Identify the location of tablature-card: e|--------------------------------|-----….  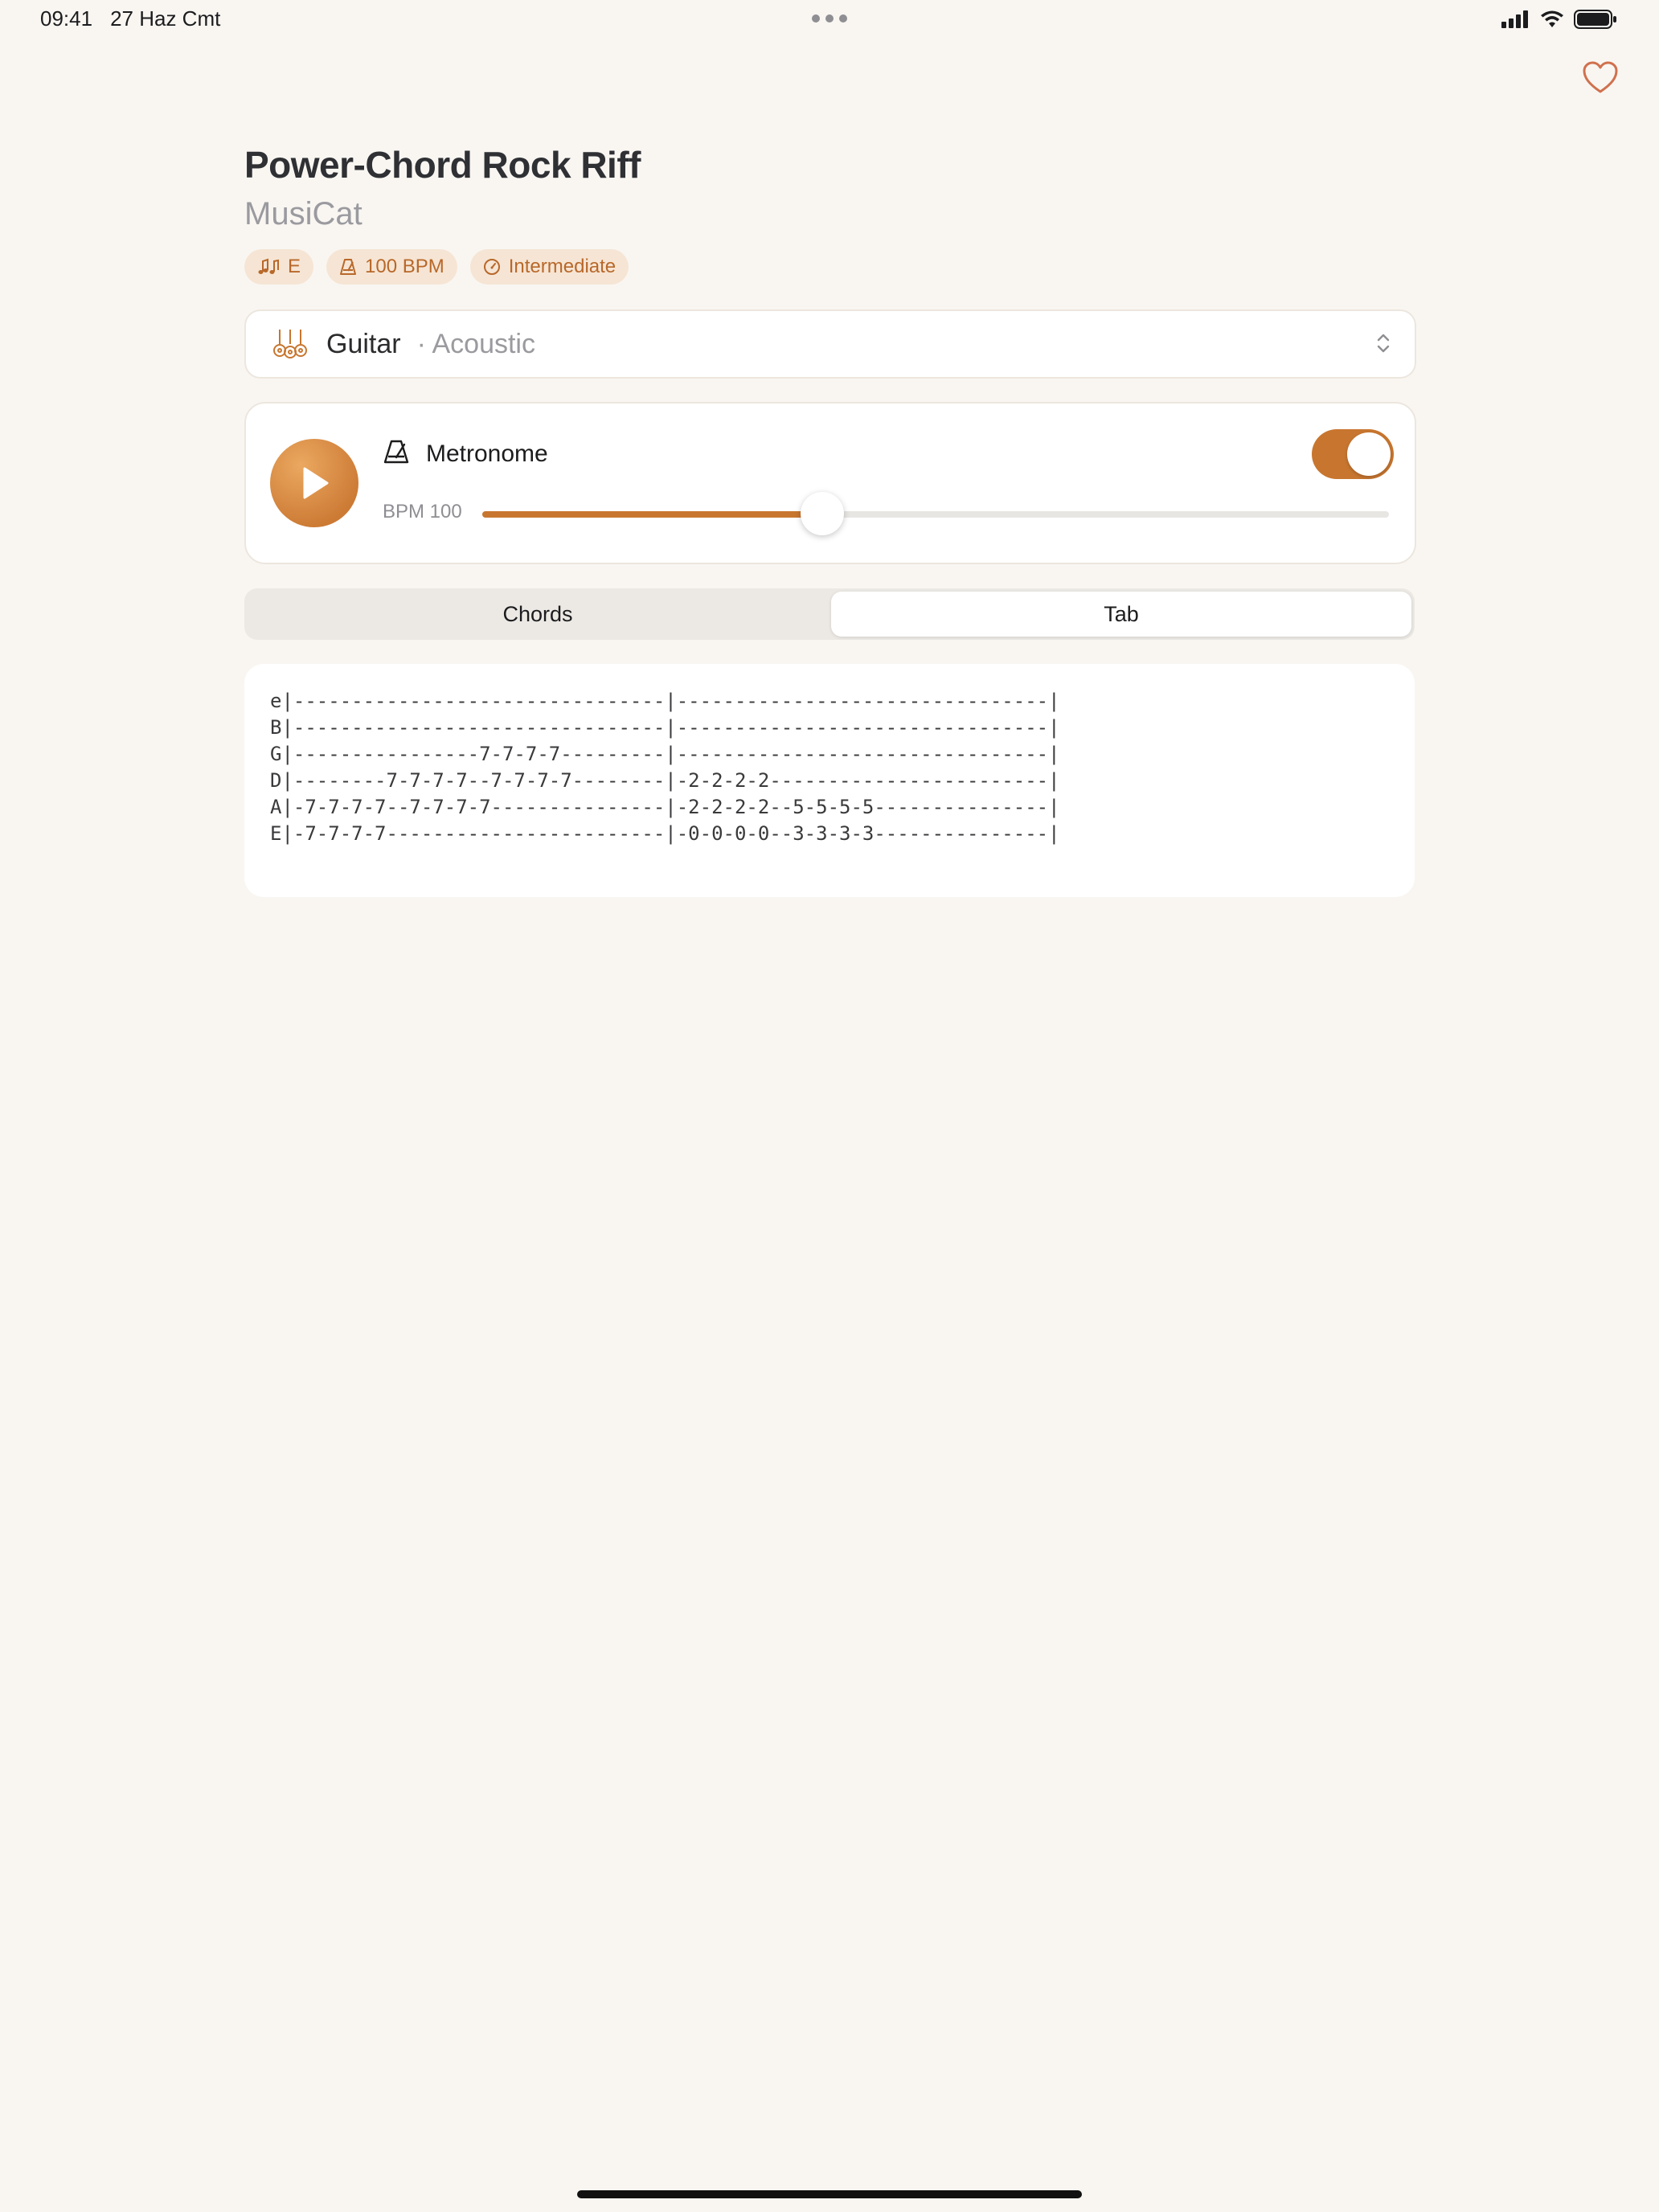
(829, 780).